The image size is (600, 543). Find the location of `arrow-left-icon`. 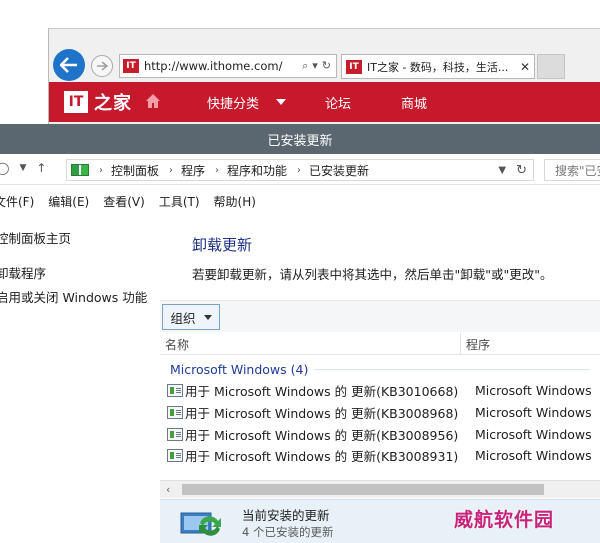

arrow-left-icon is located at coordinates (68, 65).